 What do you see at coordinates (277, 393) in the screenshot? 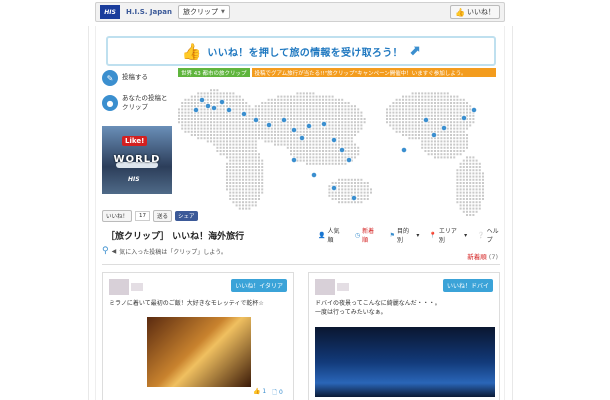
I see `post-clip-action: 🗋 0` at bounding box center [277, 393].